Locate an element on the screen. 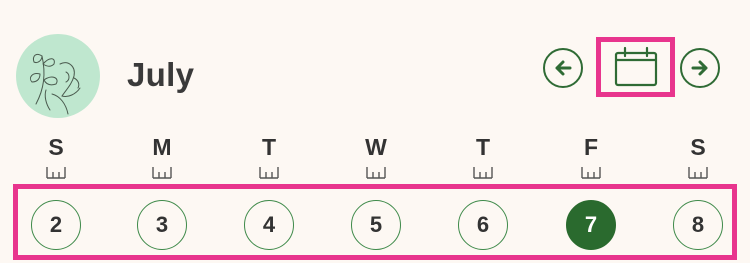 The image size is (750, 263). dow-sat: S is located at coordinates (698, 156).